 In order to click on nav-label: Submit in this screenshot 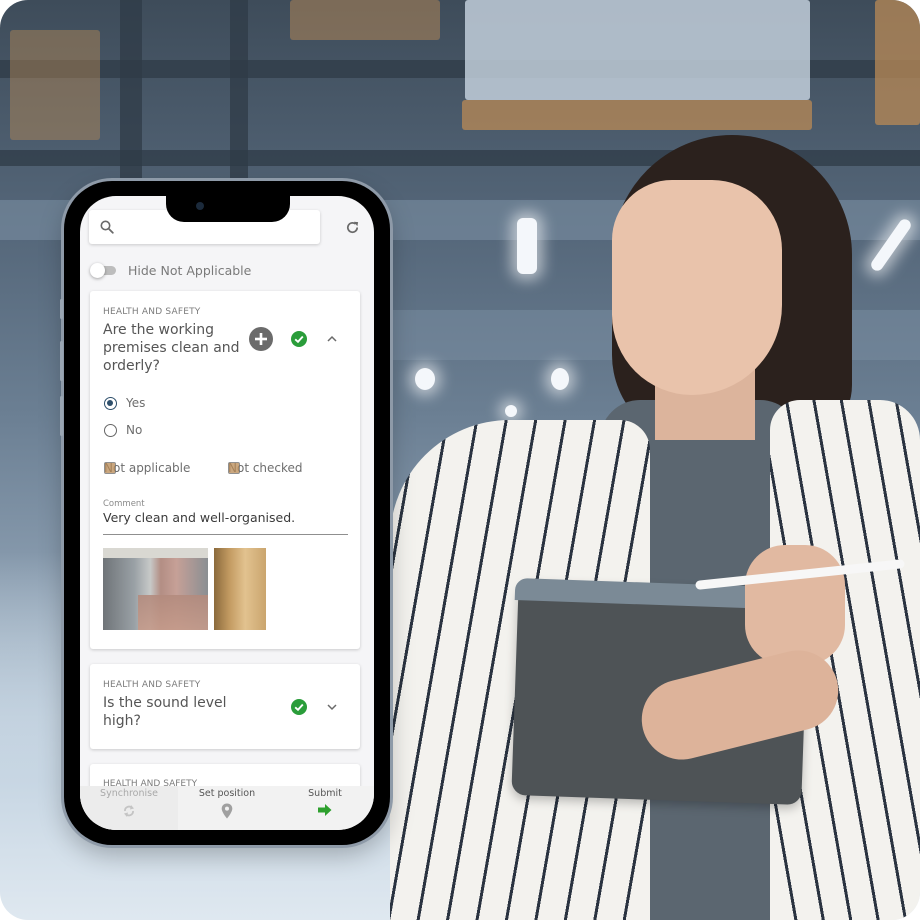, I will do `click(325, 793)`.